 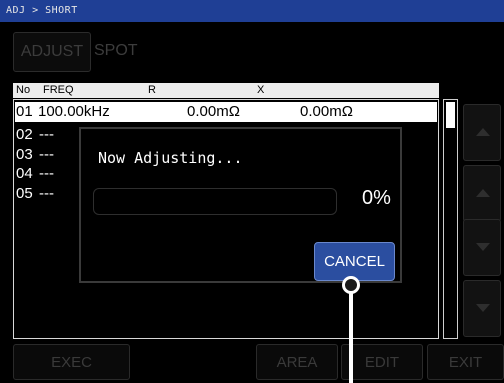 I want to click on up-button, so click(x=482, y=193).